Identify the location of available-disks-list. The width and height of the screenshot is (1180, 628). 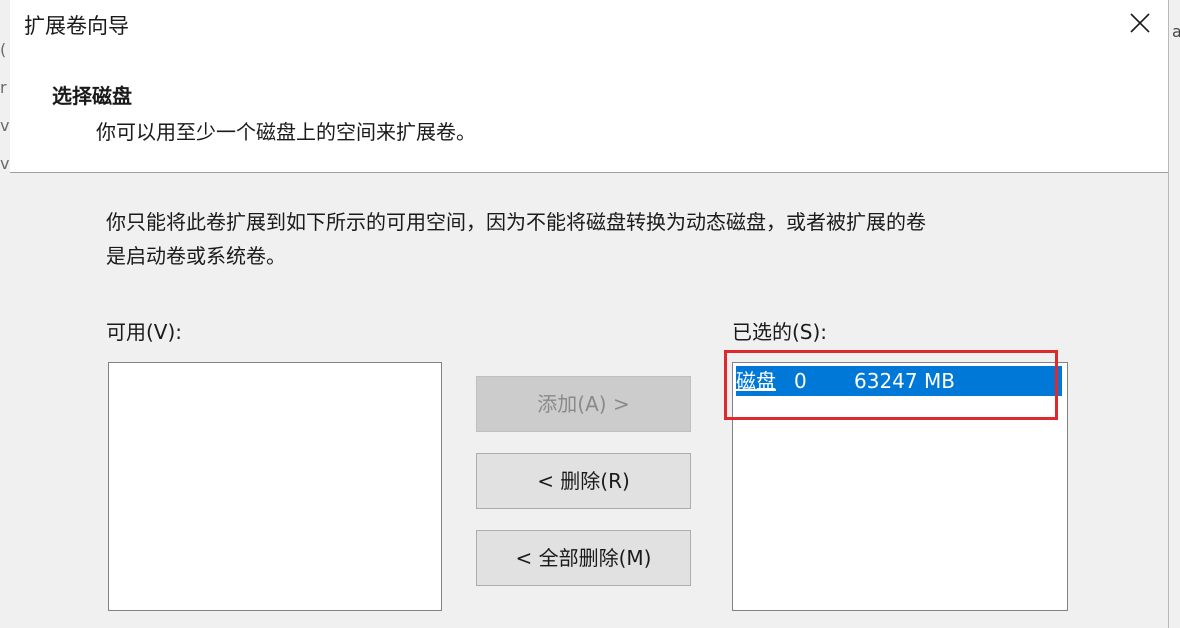
(275, 486).